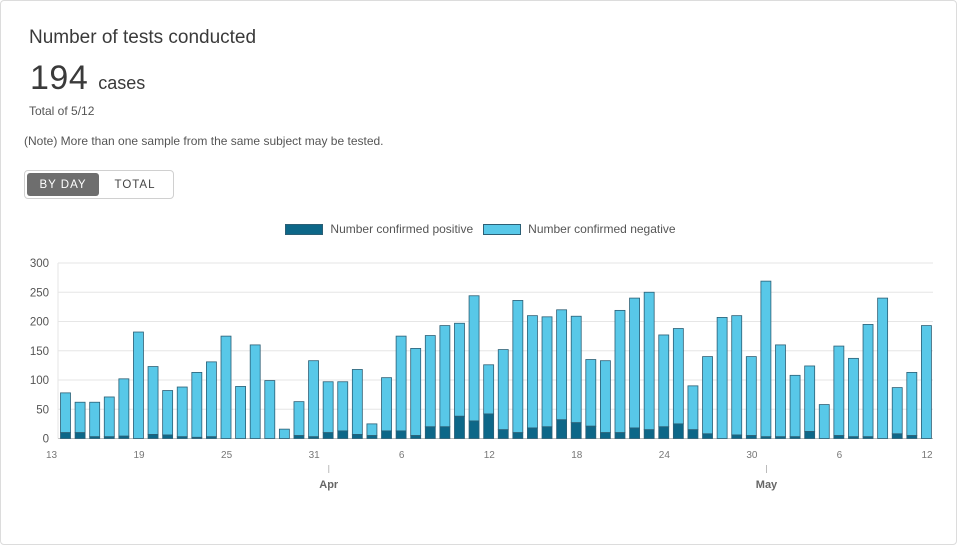  I want to click on headline-unit: cases, so click(122, 83).